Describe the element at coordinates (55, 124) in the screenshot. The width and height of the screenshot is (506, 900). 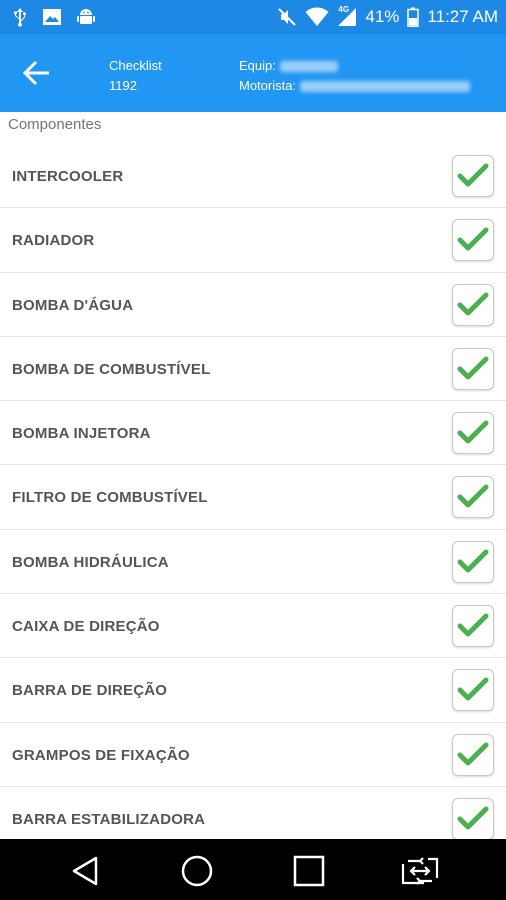
I see `section-label: Componentes` at that location.